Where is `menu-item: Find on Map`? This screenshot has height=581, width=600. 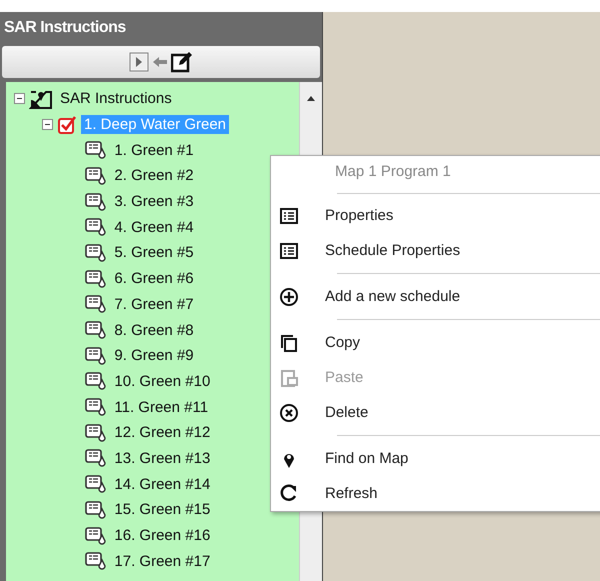 menu-item: Find on Map is located at coordinates (435, 458).